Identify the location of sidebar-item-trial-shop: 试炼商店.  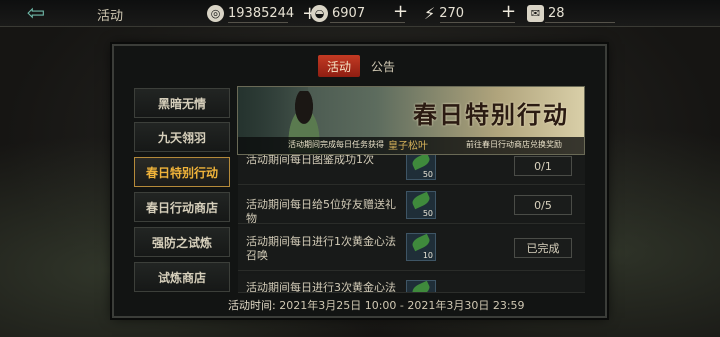
(182, 277).